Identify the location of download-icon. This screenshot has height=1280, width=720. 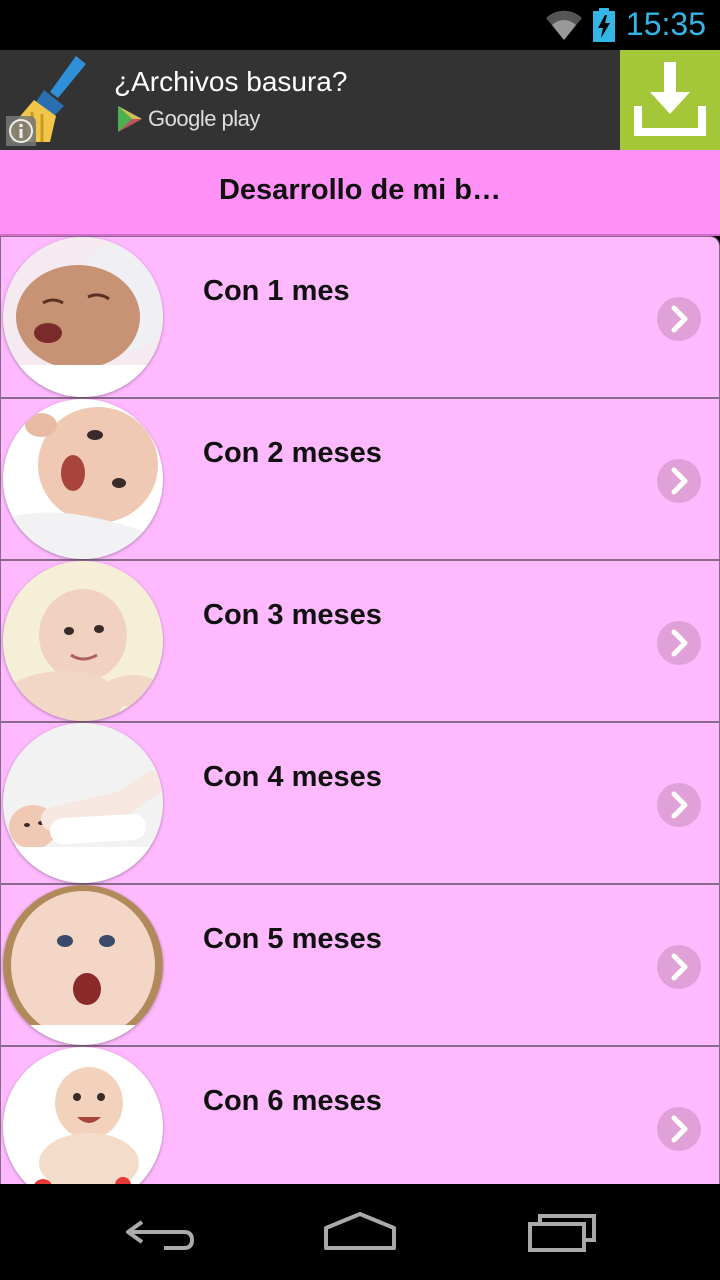
(670, 99).